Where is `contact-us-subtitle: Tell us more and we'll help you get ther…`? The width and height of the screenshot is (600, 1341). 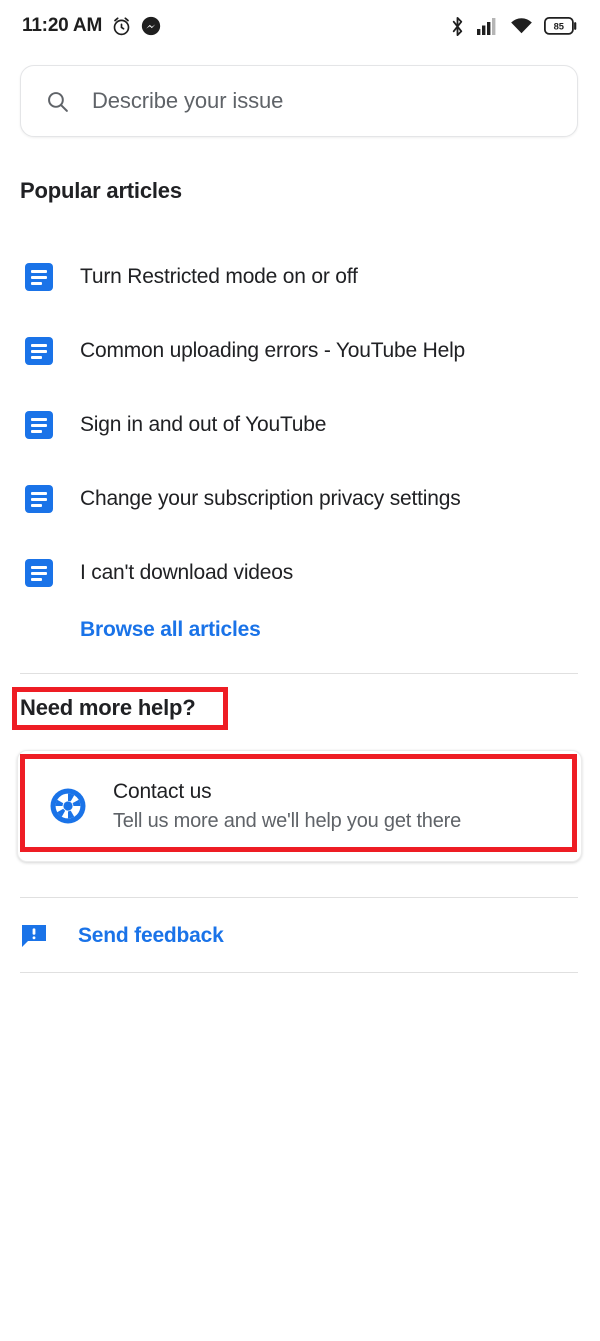 contact-us-subtitle: Tell us more and we'll help you get ther… is located at coordinates (287, 820).